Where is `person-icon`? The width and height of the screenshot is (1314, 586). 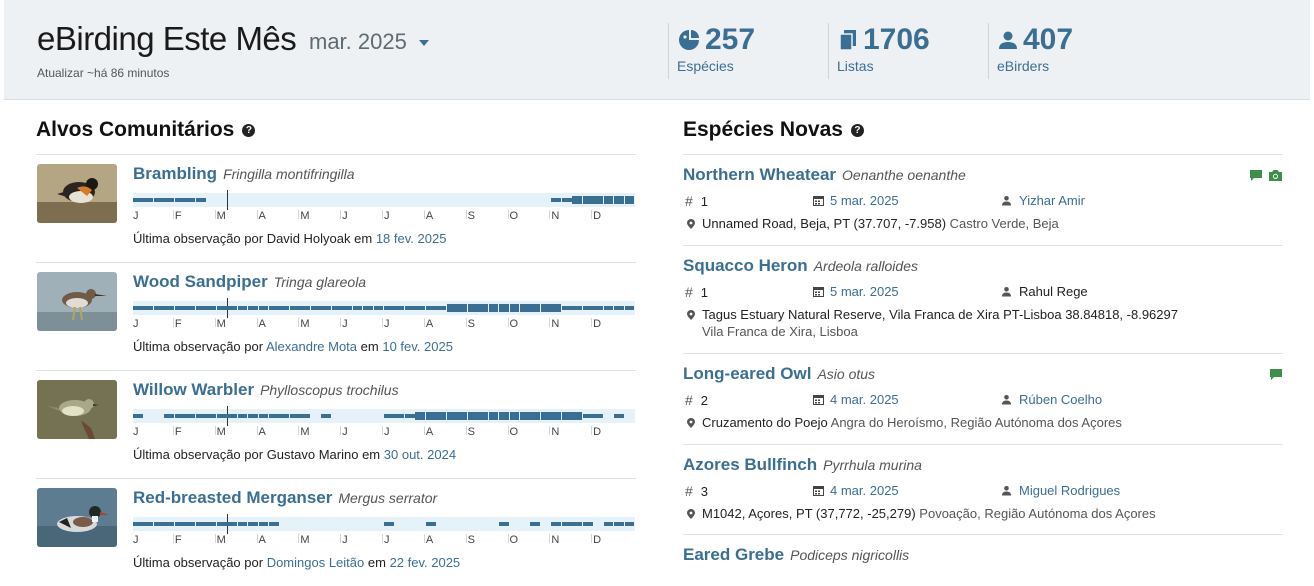 person-icon is located at coordinates (1008, 40).